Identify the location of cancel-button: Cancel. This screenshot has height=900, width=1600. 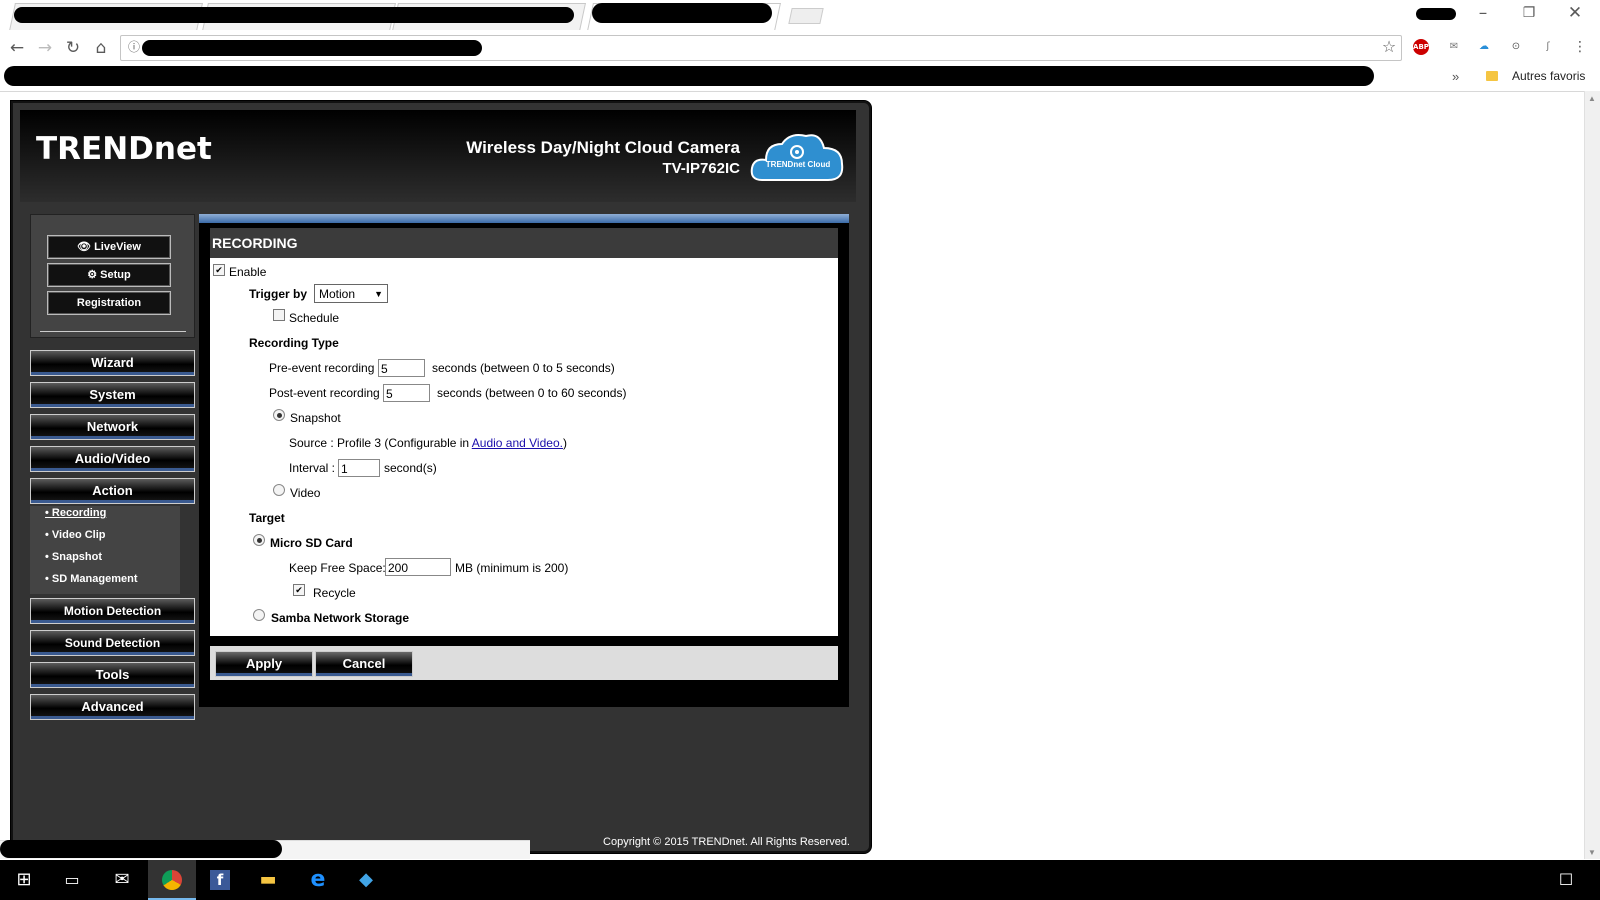
(364, 664).